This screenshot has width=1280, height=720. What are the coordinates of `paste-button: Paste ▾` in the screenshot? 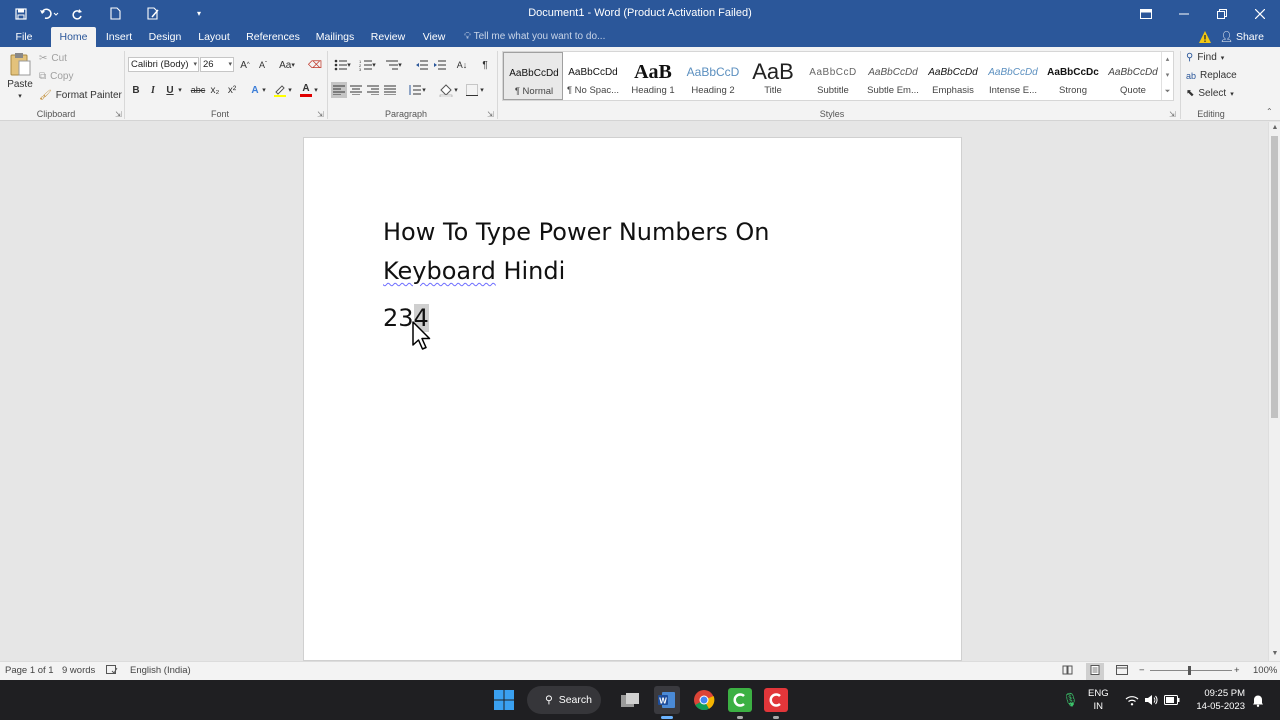 It's located at (20, 76).